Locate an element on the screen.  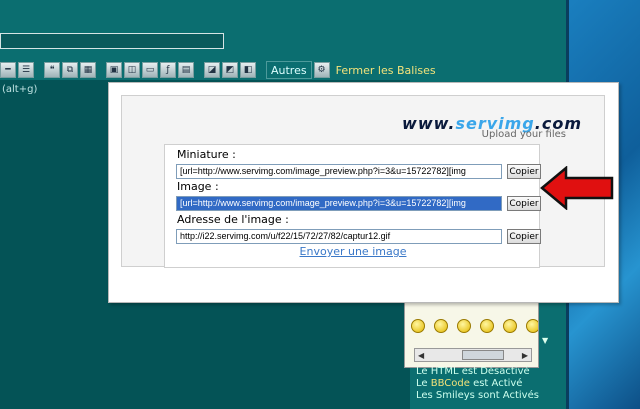
copy-image-button: Copier is located at coordinates (524, 203).